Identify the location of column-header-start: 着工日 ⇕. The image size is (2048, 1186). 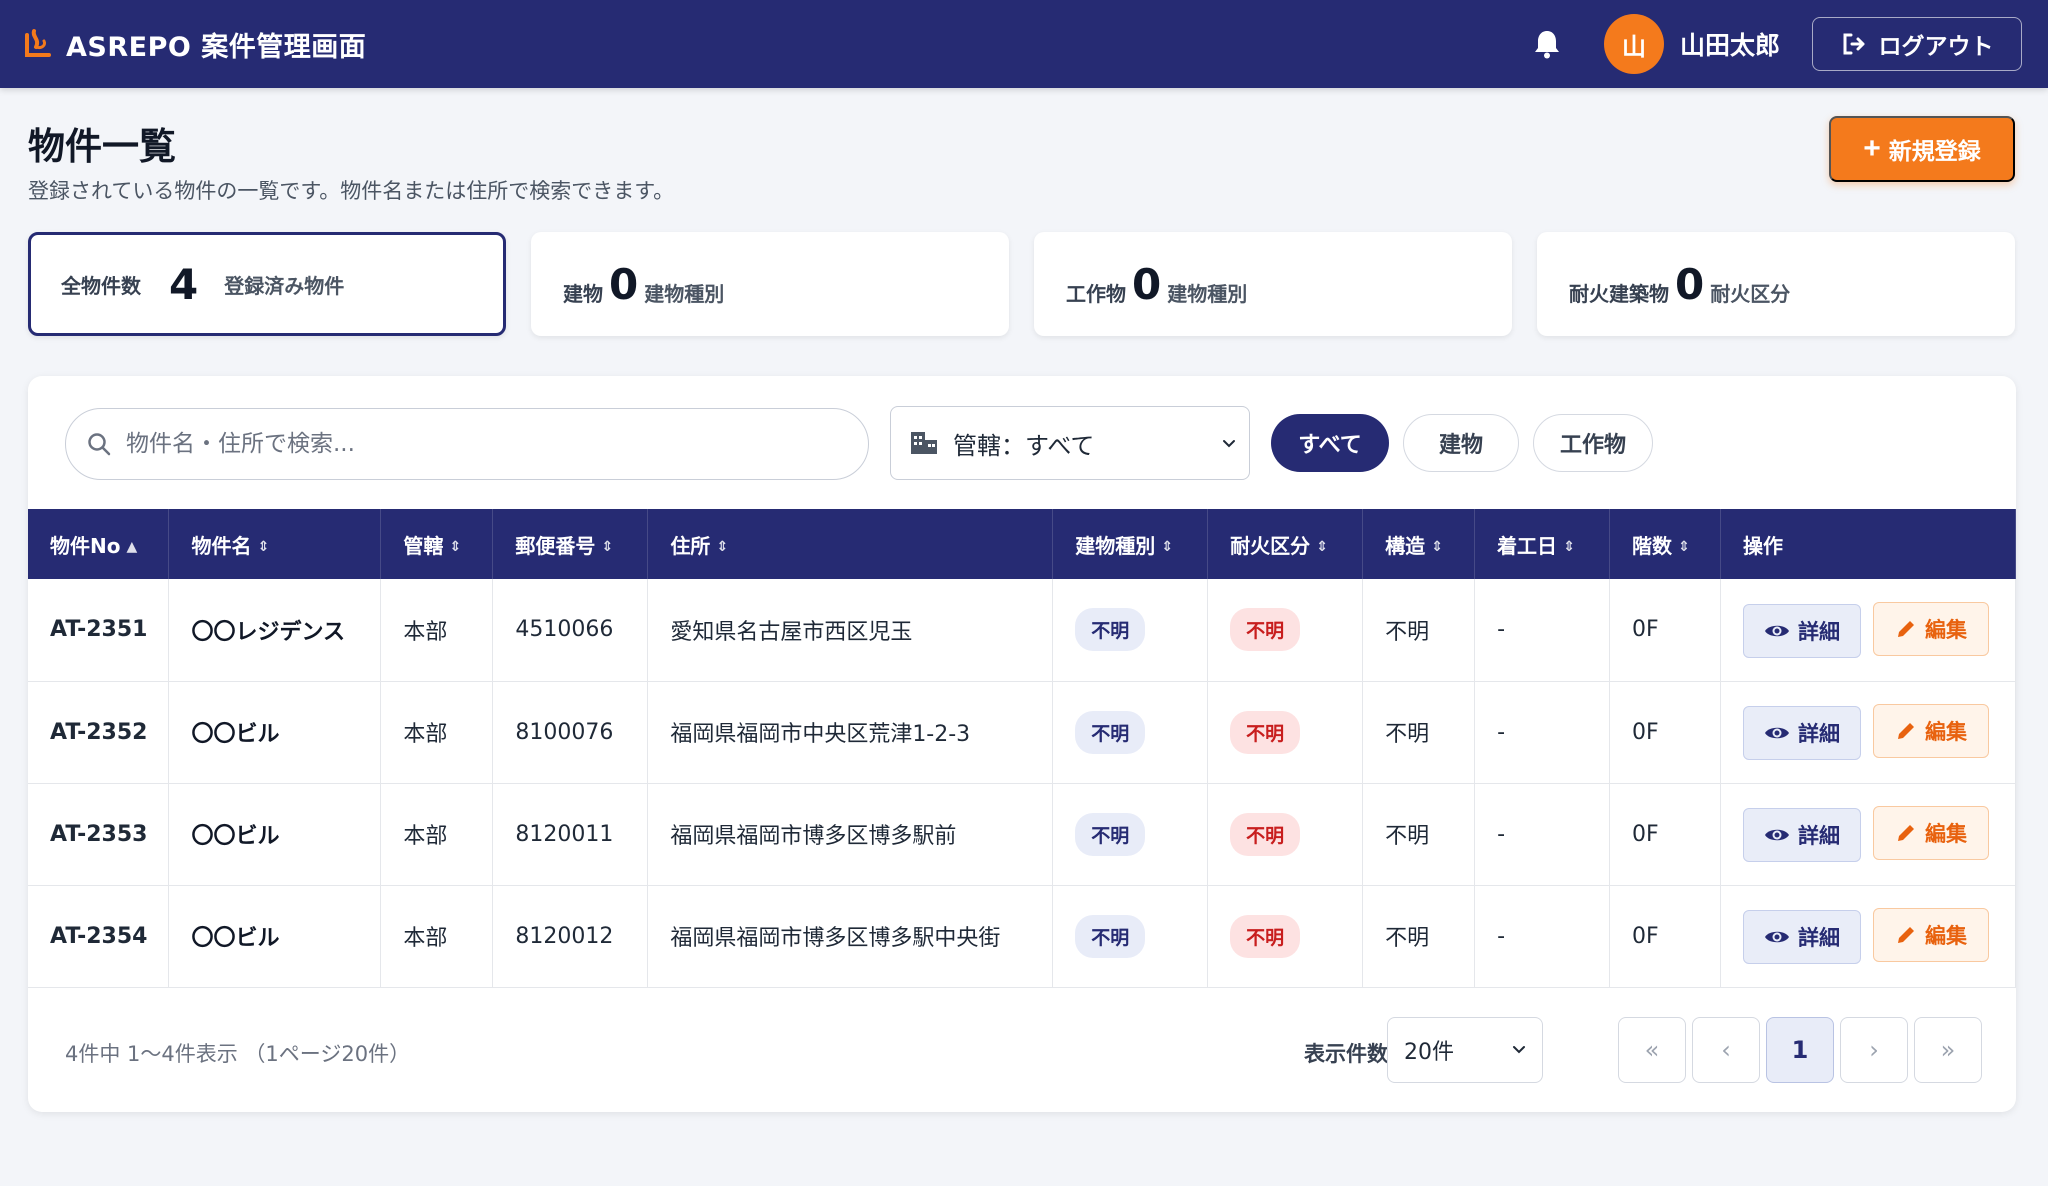
(1542, 544).